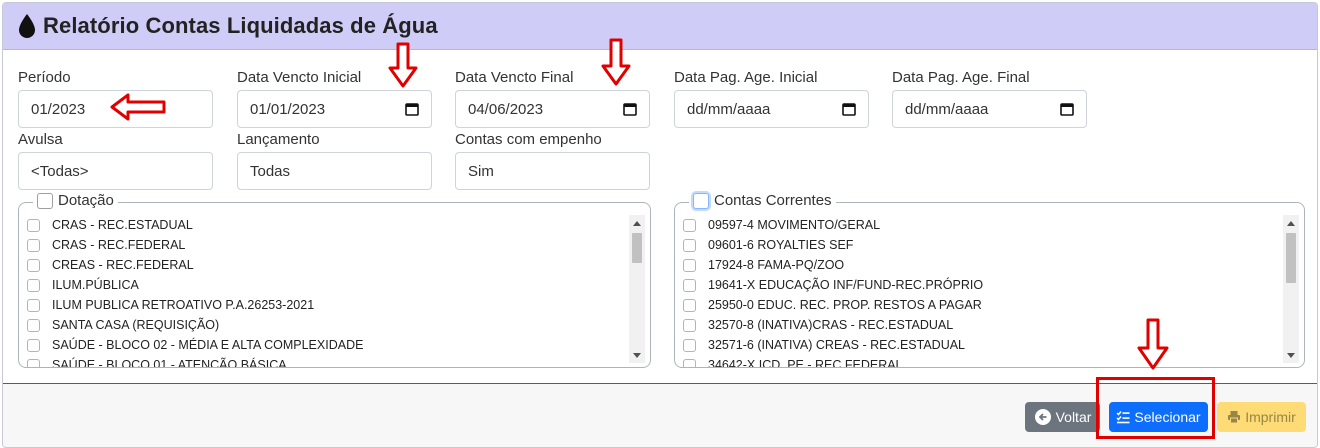  I want to click on dotacao-legend: Dotação, so click(75, 200).